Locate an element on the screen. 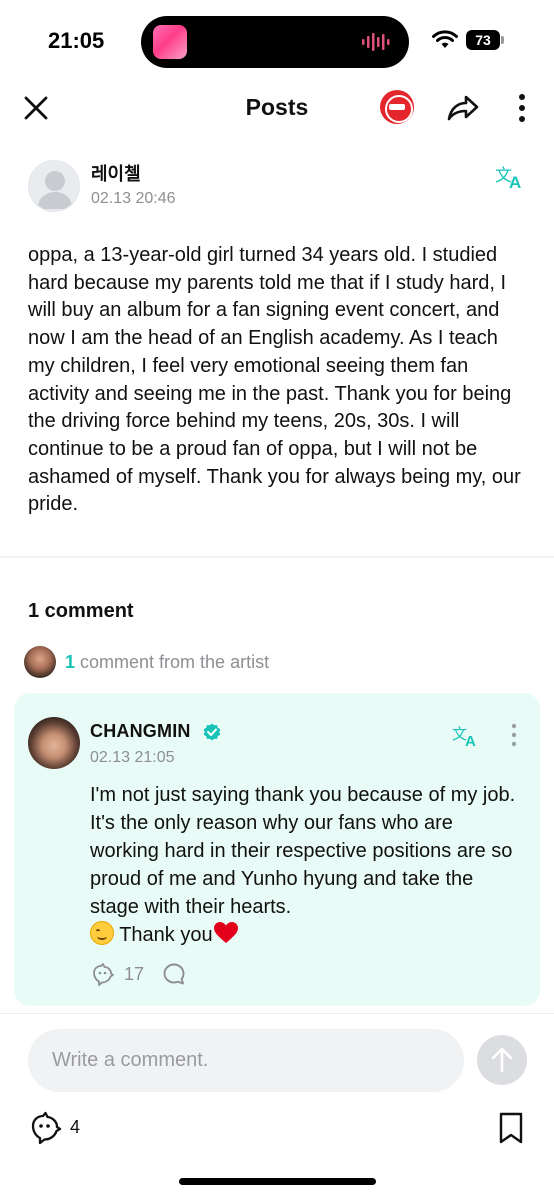 The image size is (554, 1200). reply-bubble-icon is located at coordinates (174, 974).